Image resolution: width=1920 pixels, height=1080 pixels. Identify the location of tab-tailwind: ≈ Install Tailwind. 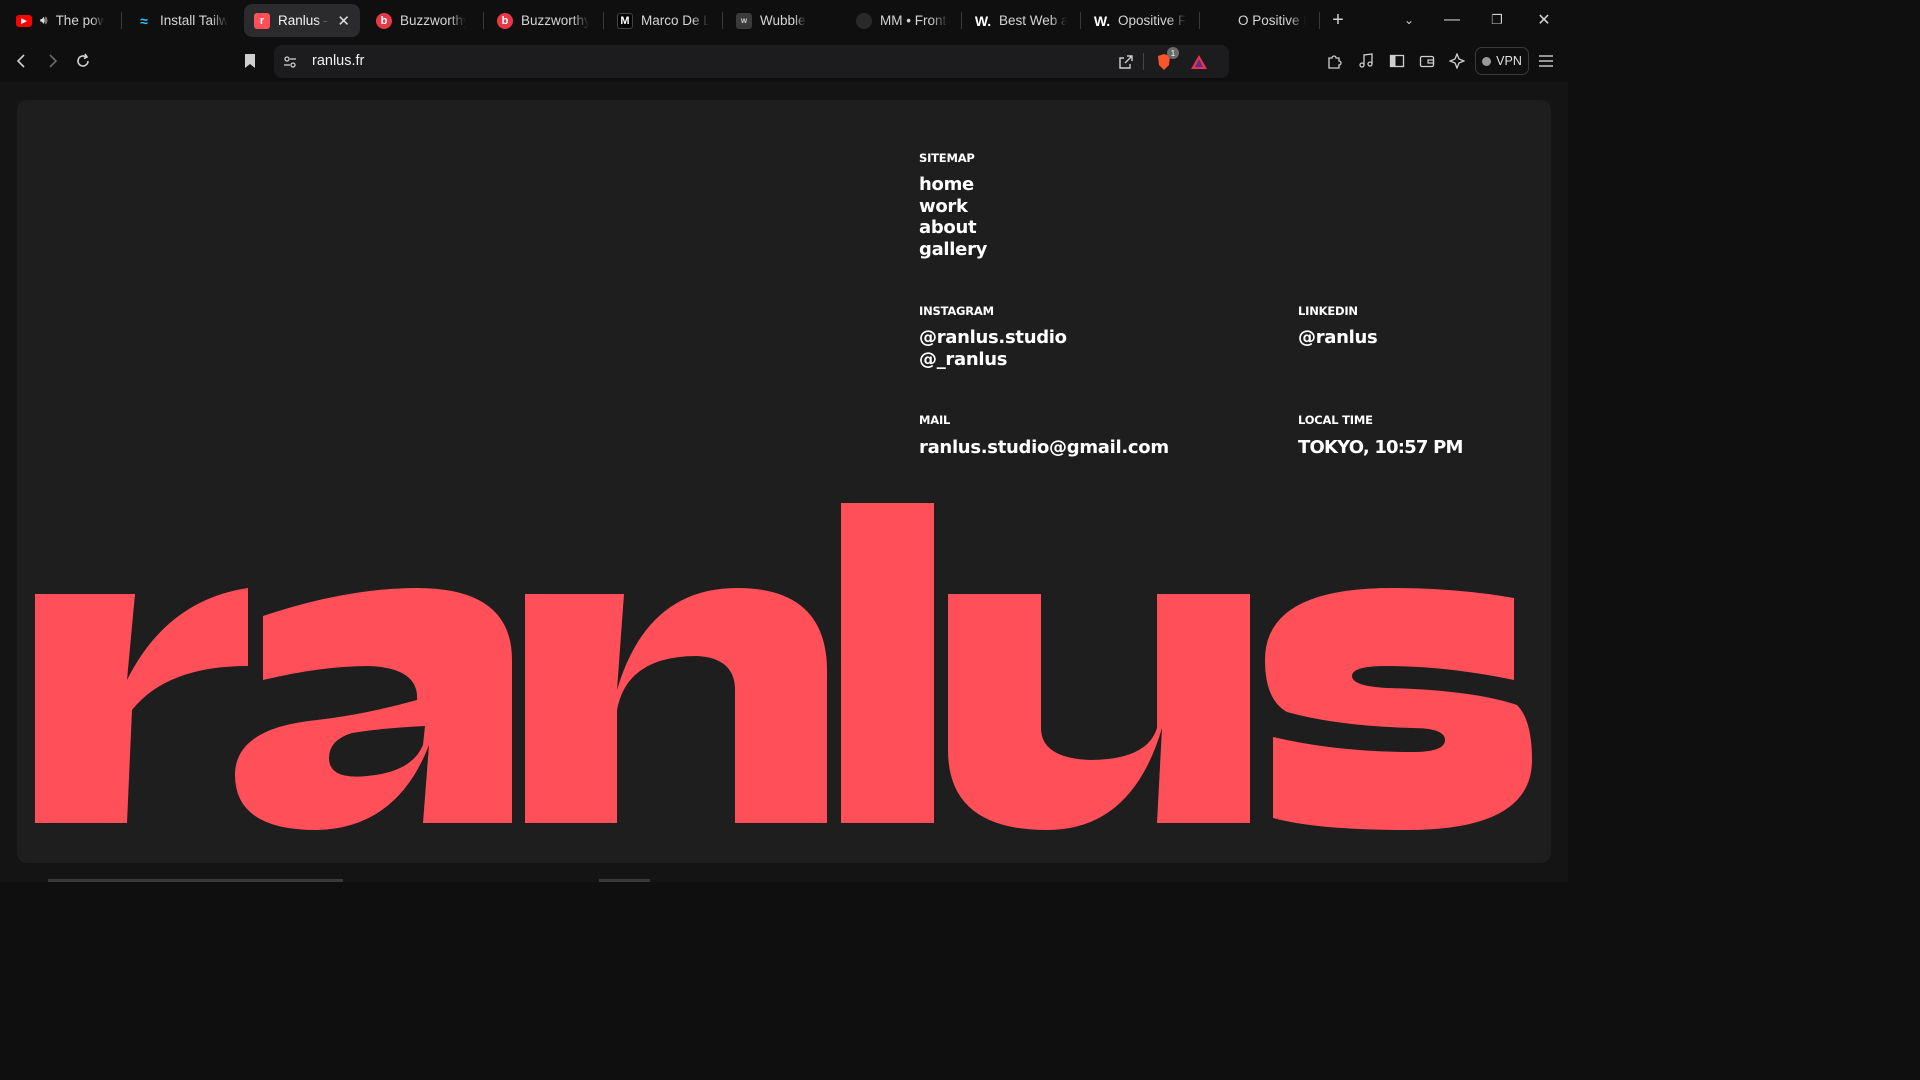
(182, 20).